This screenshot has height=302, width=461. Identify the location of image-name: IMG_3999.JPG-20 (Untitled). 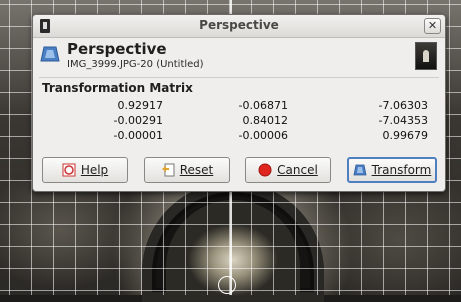
(135, 64).